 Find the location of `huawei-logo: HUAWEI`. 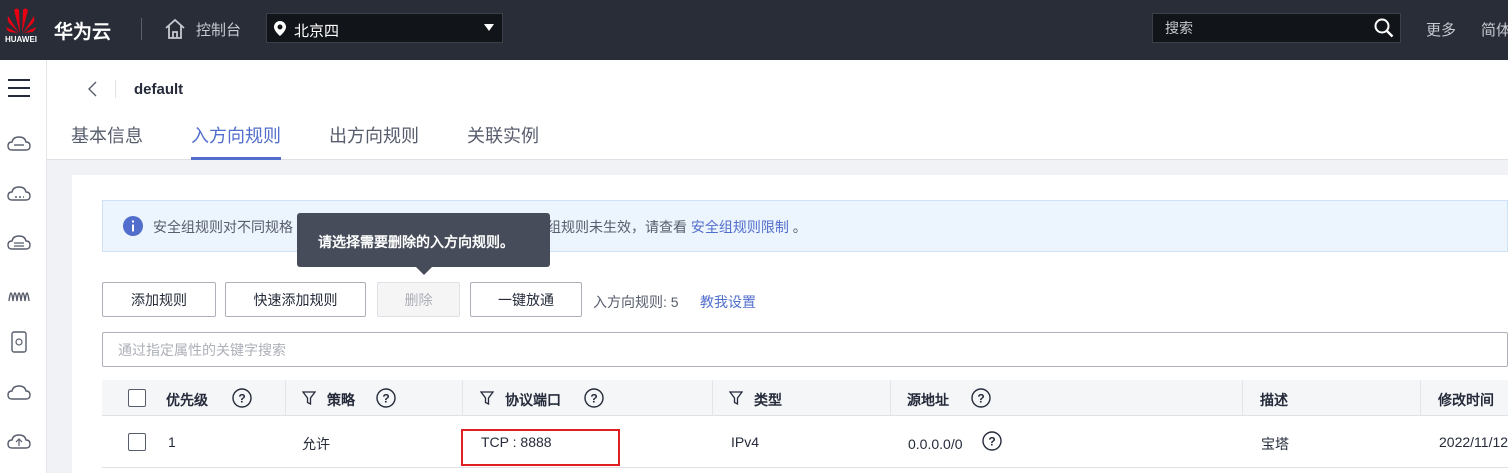

huawei-logo: HUAWEI is located at coordinates (21, 29).